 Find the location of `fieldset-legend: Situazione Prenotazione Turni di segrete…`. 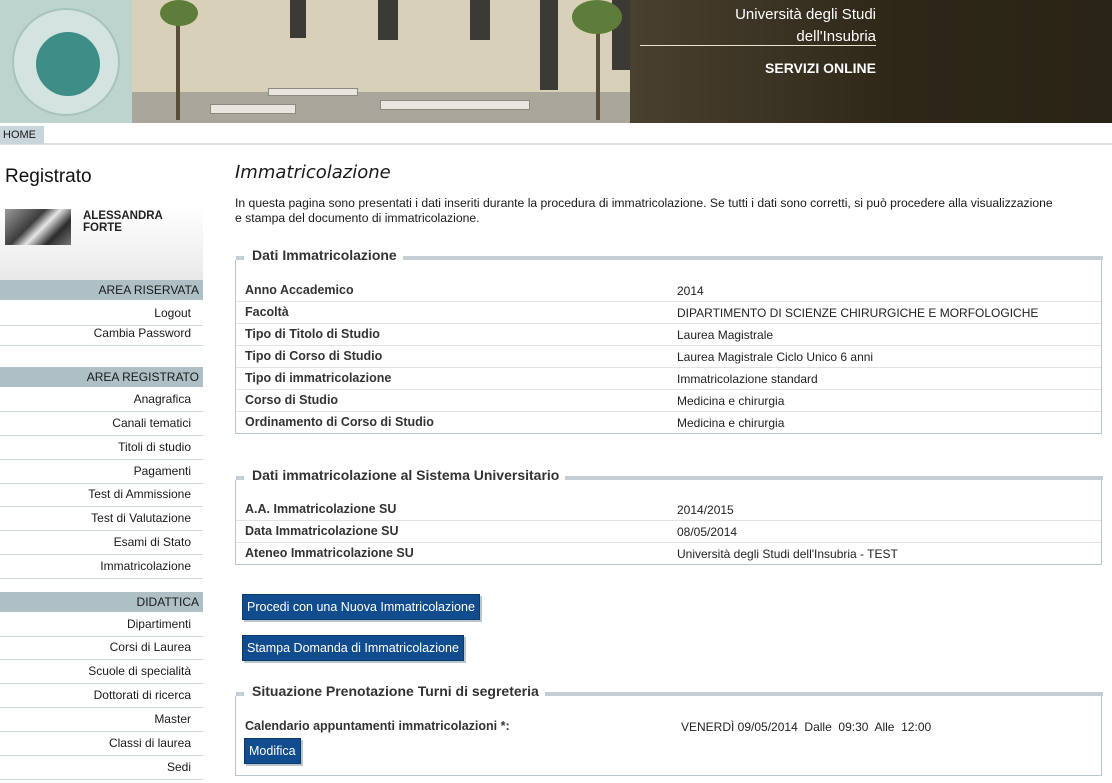

fieldset-legend: Situazione Prenotazione Turni di segrete… is located at coordinates (394, 691).